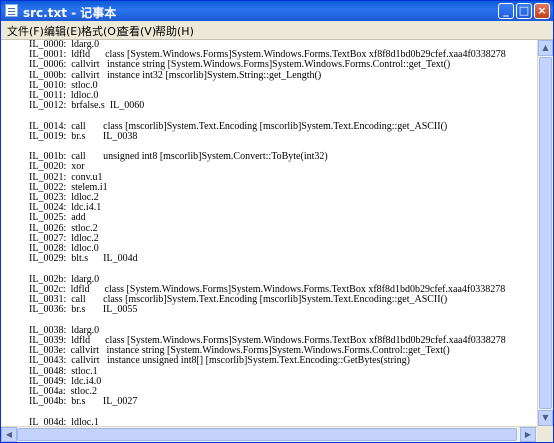 The width and height of the screenshot is (554, 443). What do you see at coordinates (545, 418) in the screenshot?
I see `scroll-down-button: ▼` at bounding box center [545, 418].